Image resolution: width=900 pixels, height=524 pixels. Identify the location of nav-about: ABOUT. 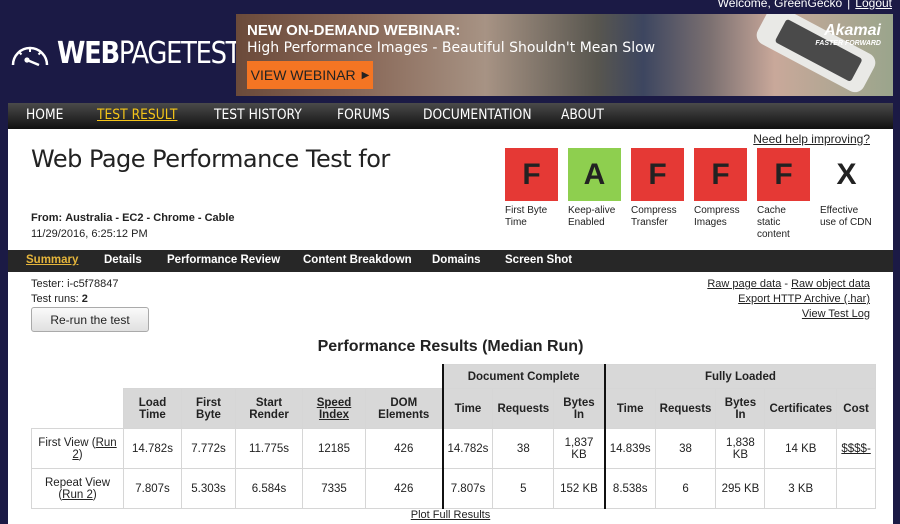
(582, 115).